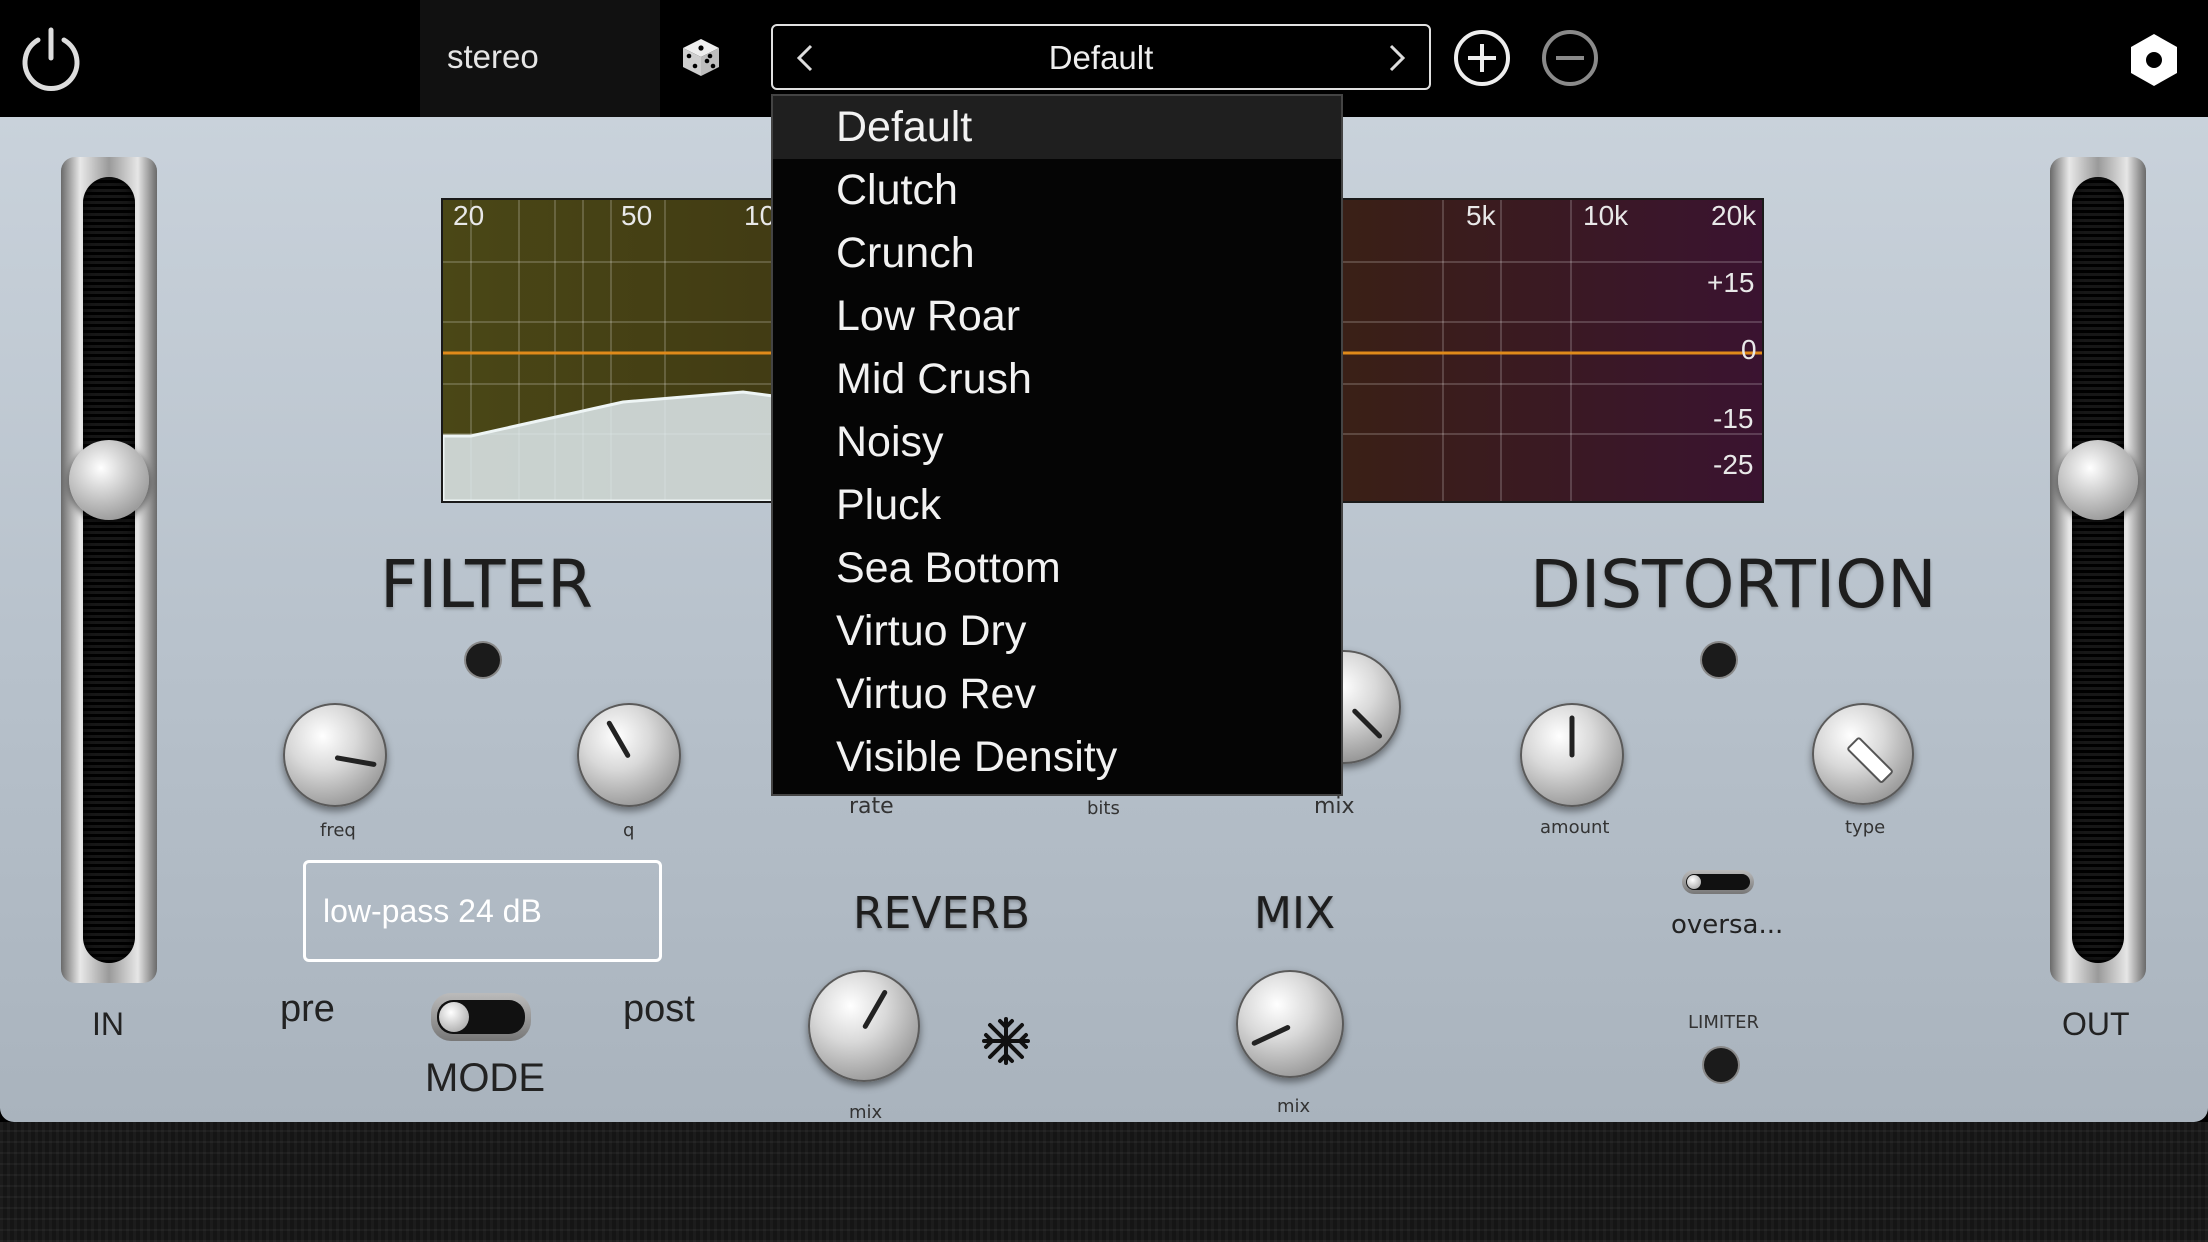  What do you see at coordinates (1104, 1182) in the screenshot?
I see `bottom-texture` at bounding box center [1104, 1182].